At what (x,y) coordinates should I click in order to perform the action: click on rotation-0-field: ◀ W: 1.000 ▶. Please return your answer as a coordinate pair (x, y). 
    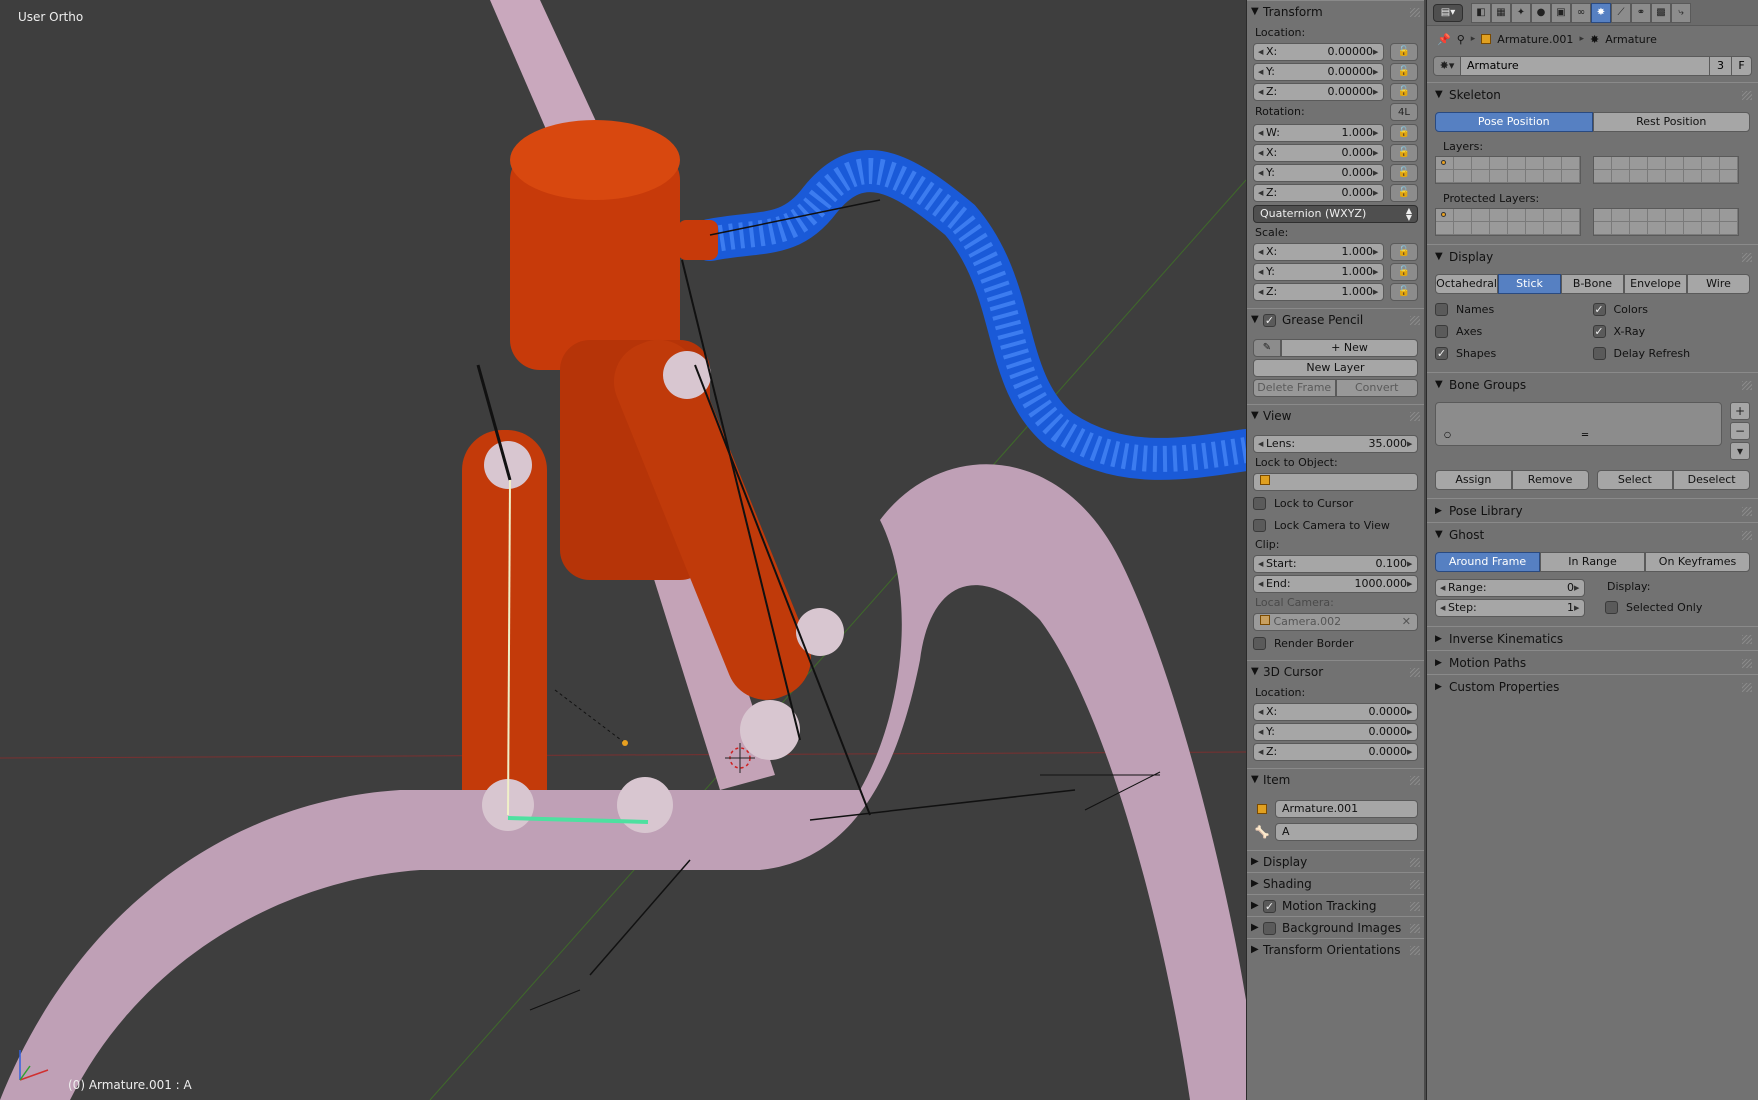
    Looking at the image, I should click on (1318, 132).